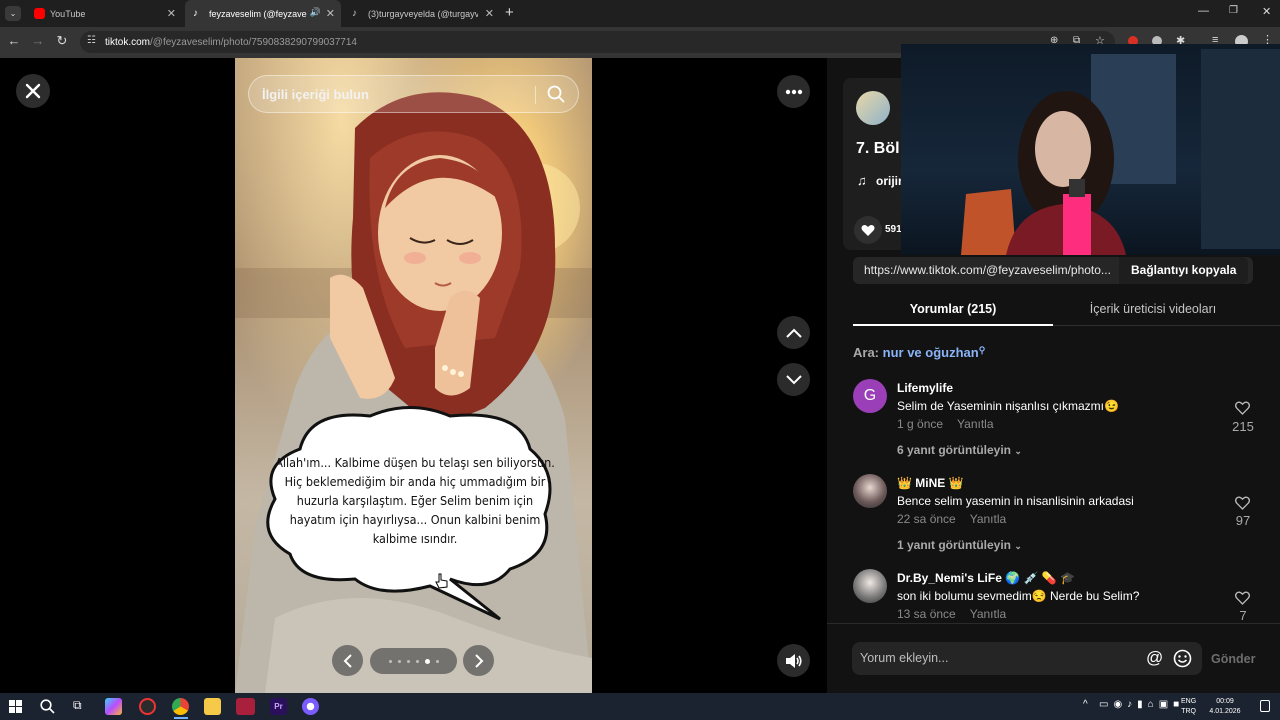  What do you see at coordinates (263, 13) in the screenshot?
I see `tab-feyzaveselim: ♪ feyzaveselim (@feyzavesel 🔊 ✕` at bounding box center [263, 13].